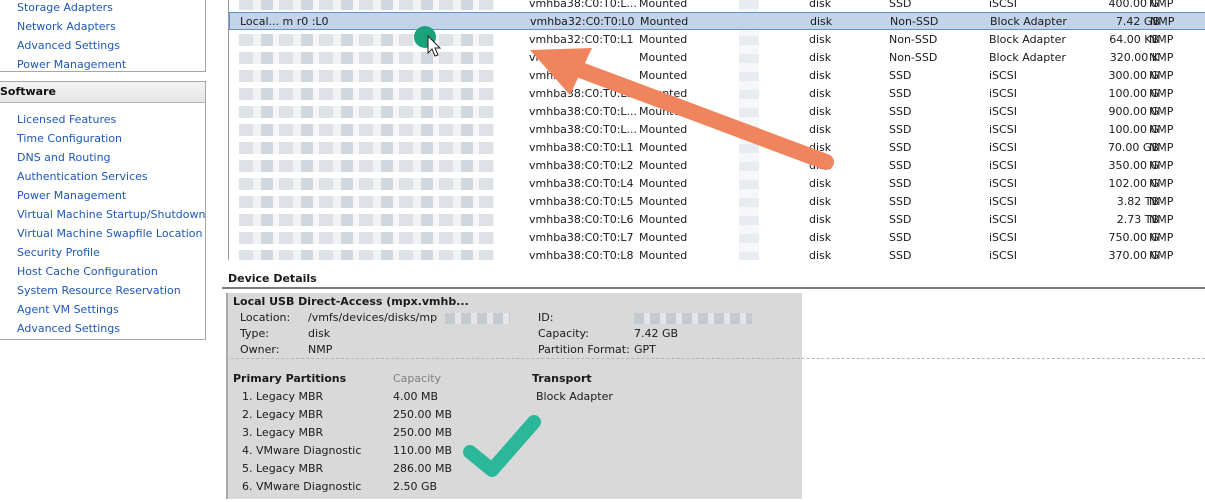 The width and height of the screenshot is (1205, 502). Describe the element at coordinates (693, 318) in the screenshot. I see `redacted-id` at that location.